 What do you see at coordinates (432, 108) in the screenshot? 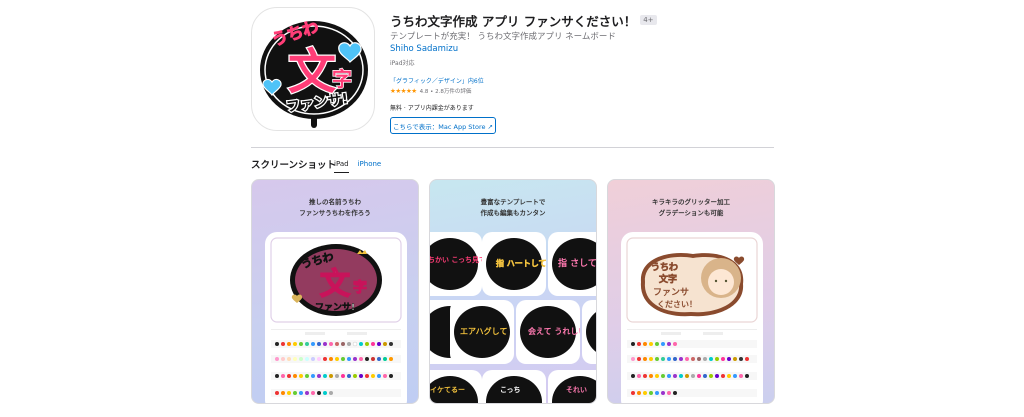
I see `price-info: 無料 · アプリ内課金があります` at bounding box center [432, 108].